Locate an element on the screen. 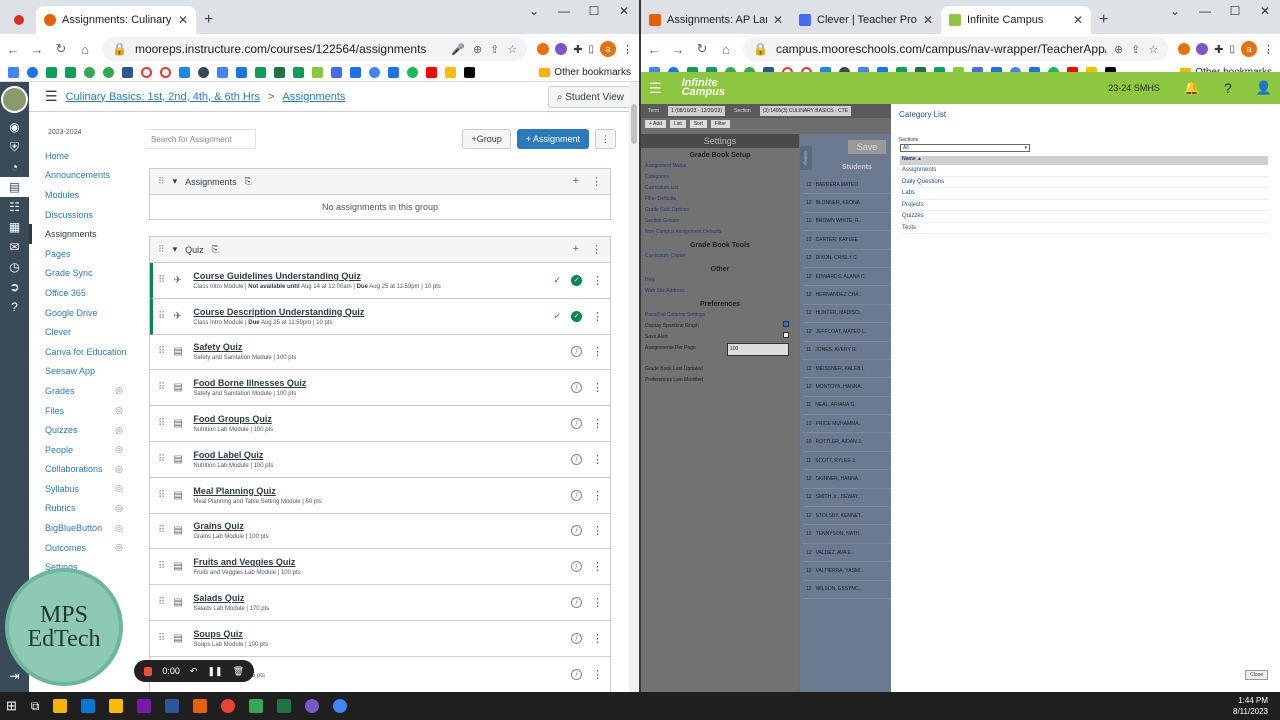 Image resolution: width=1280 pixels, height=720 pixels. student-row: 12 SKINNER, HANNA.. is located at coordinates (847, 479).